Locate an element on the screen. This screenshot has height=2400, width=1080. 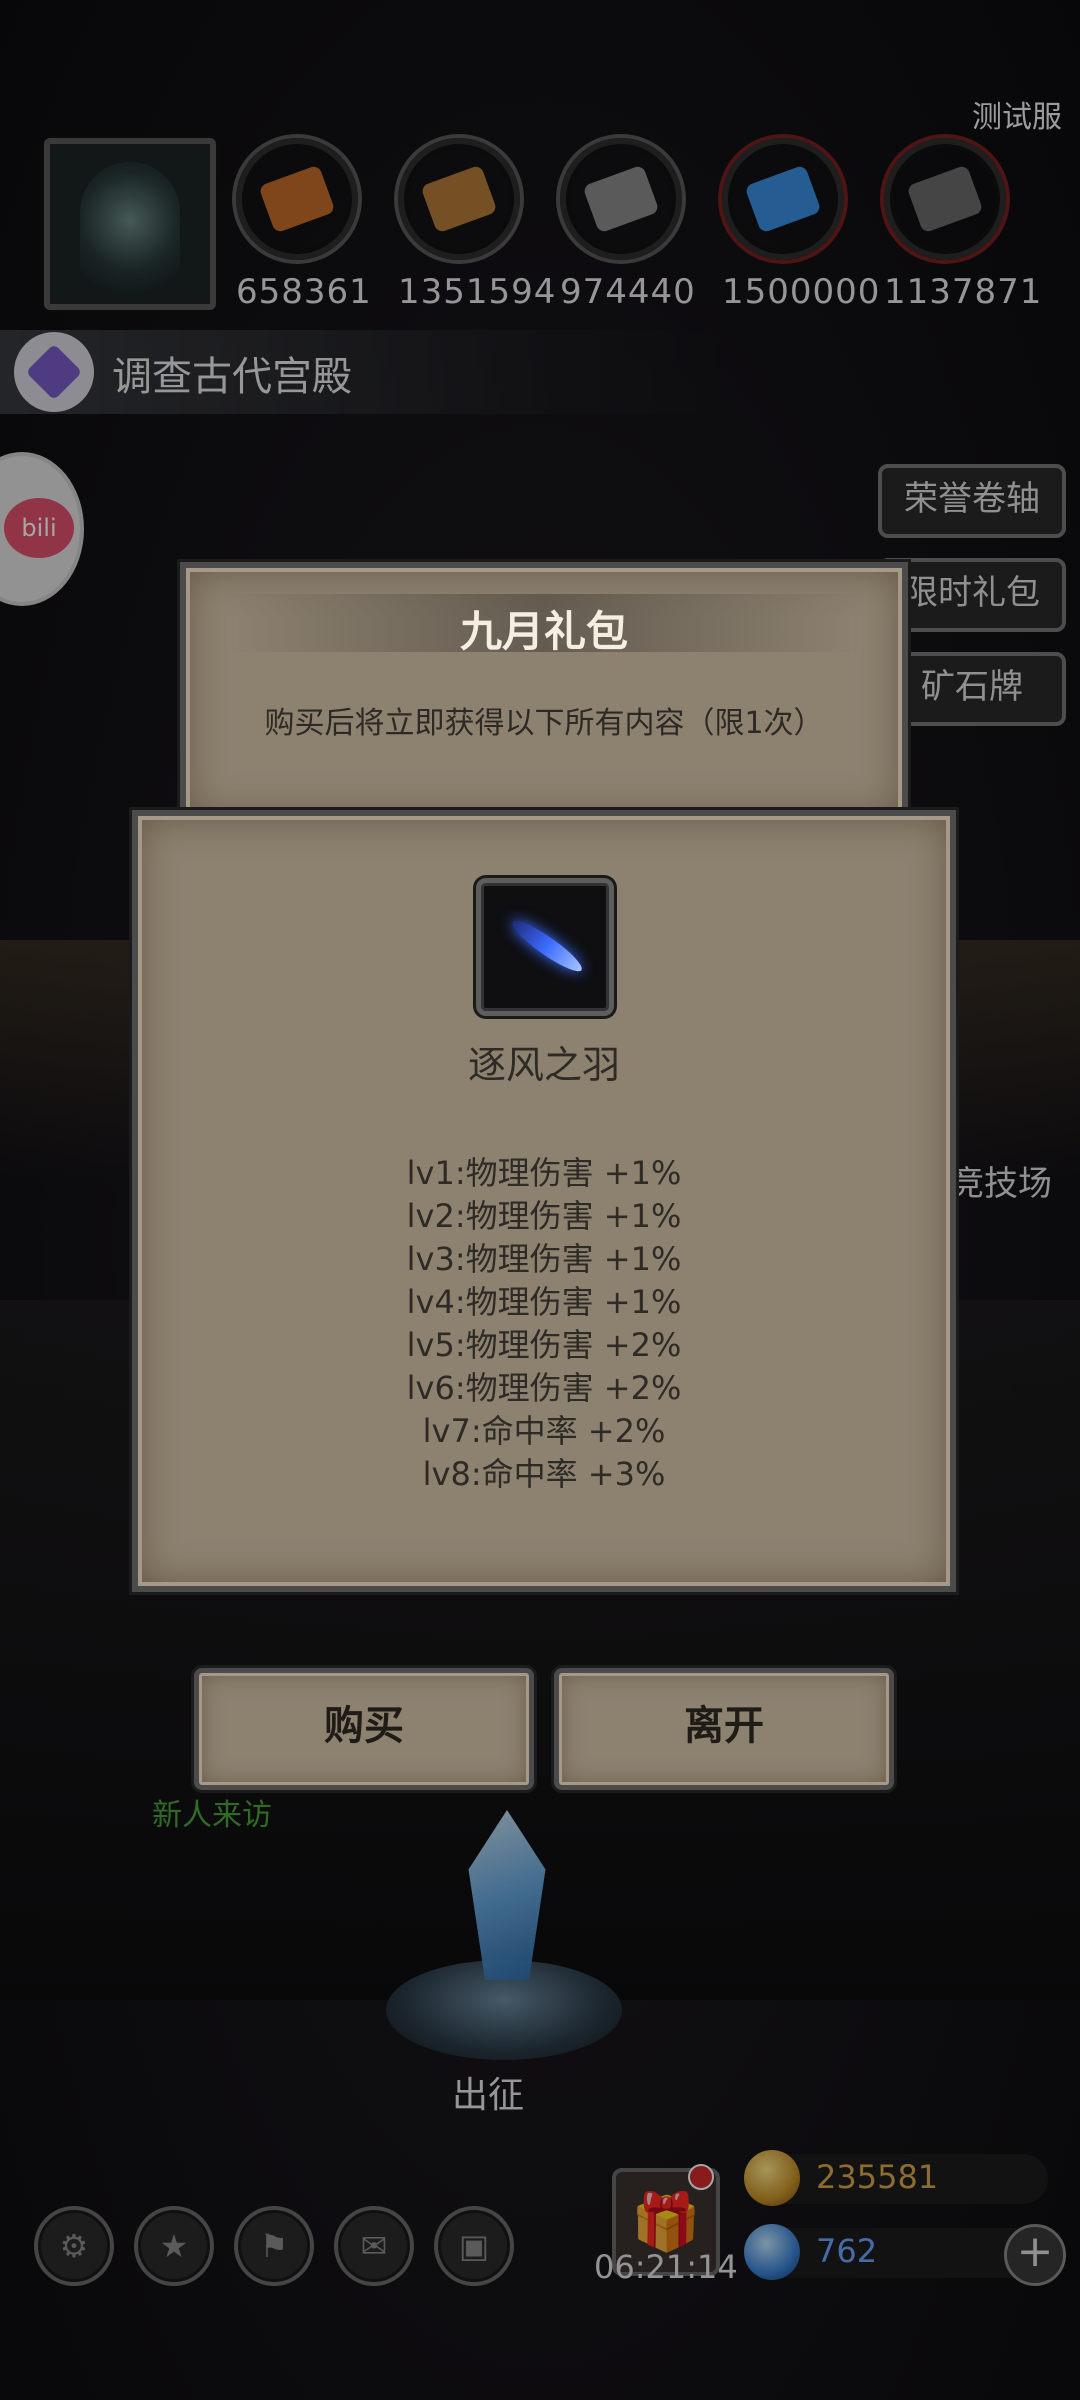
leave-button: 离开 is located at coordinates (724, 1729).